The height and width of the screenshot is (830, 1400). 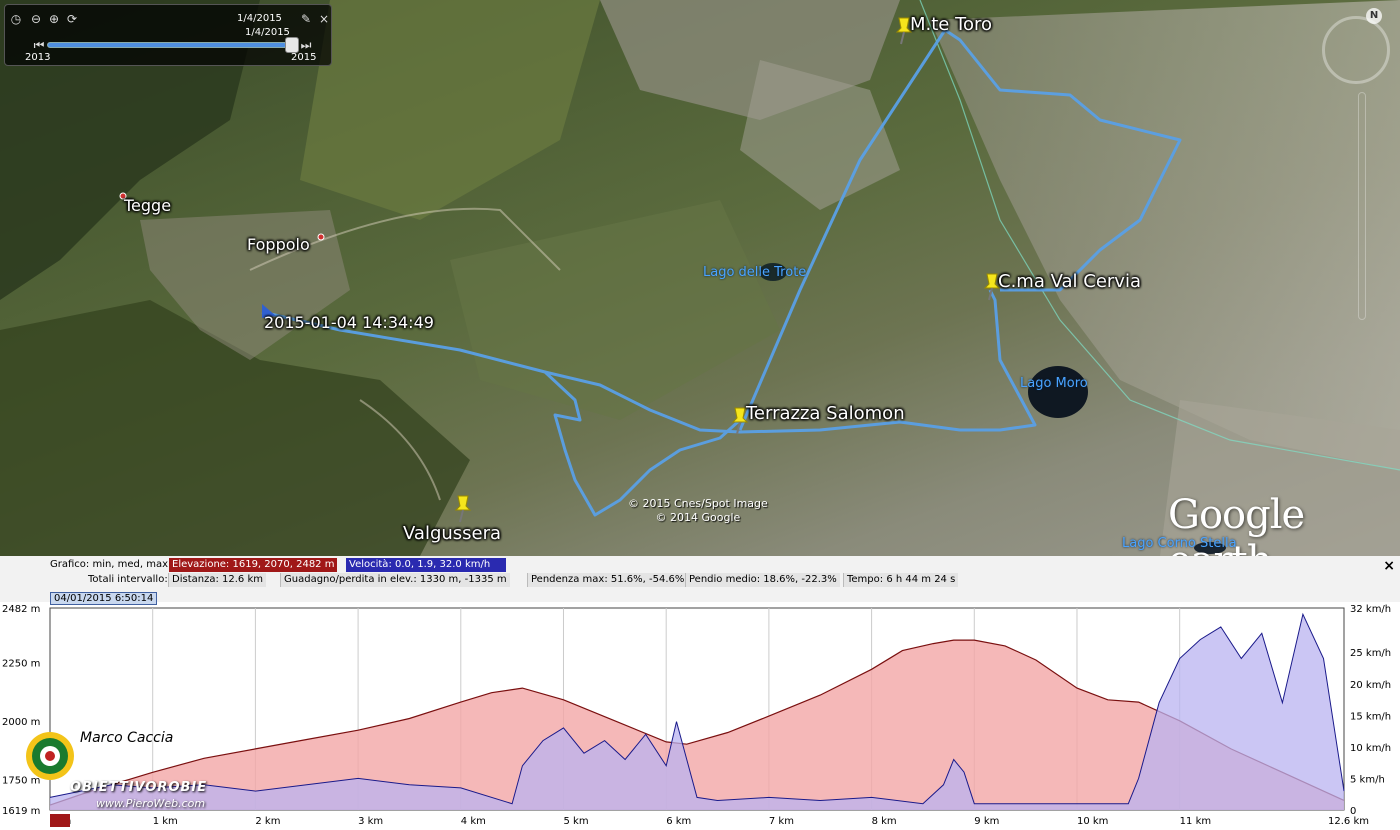 I want to click on time-start-year: 2013, so click(x=38, y=57).